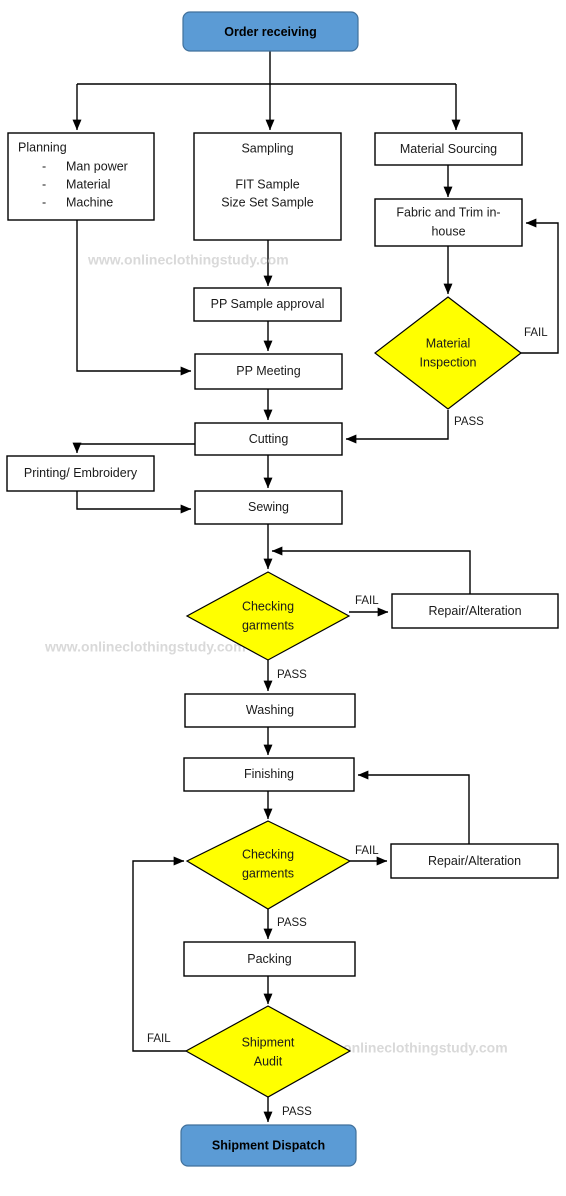 The image size is (566, 1196). I want to click on material-inspection-line-1: Material, so click(448, 343).